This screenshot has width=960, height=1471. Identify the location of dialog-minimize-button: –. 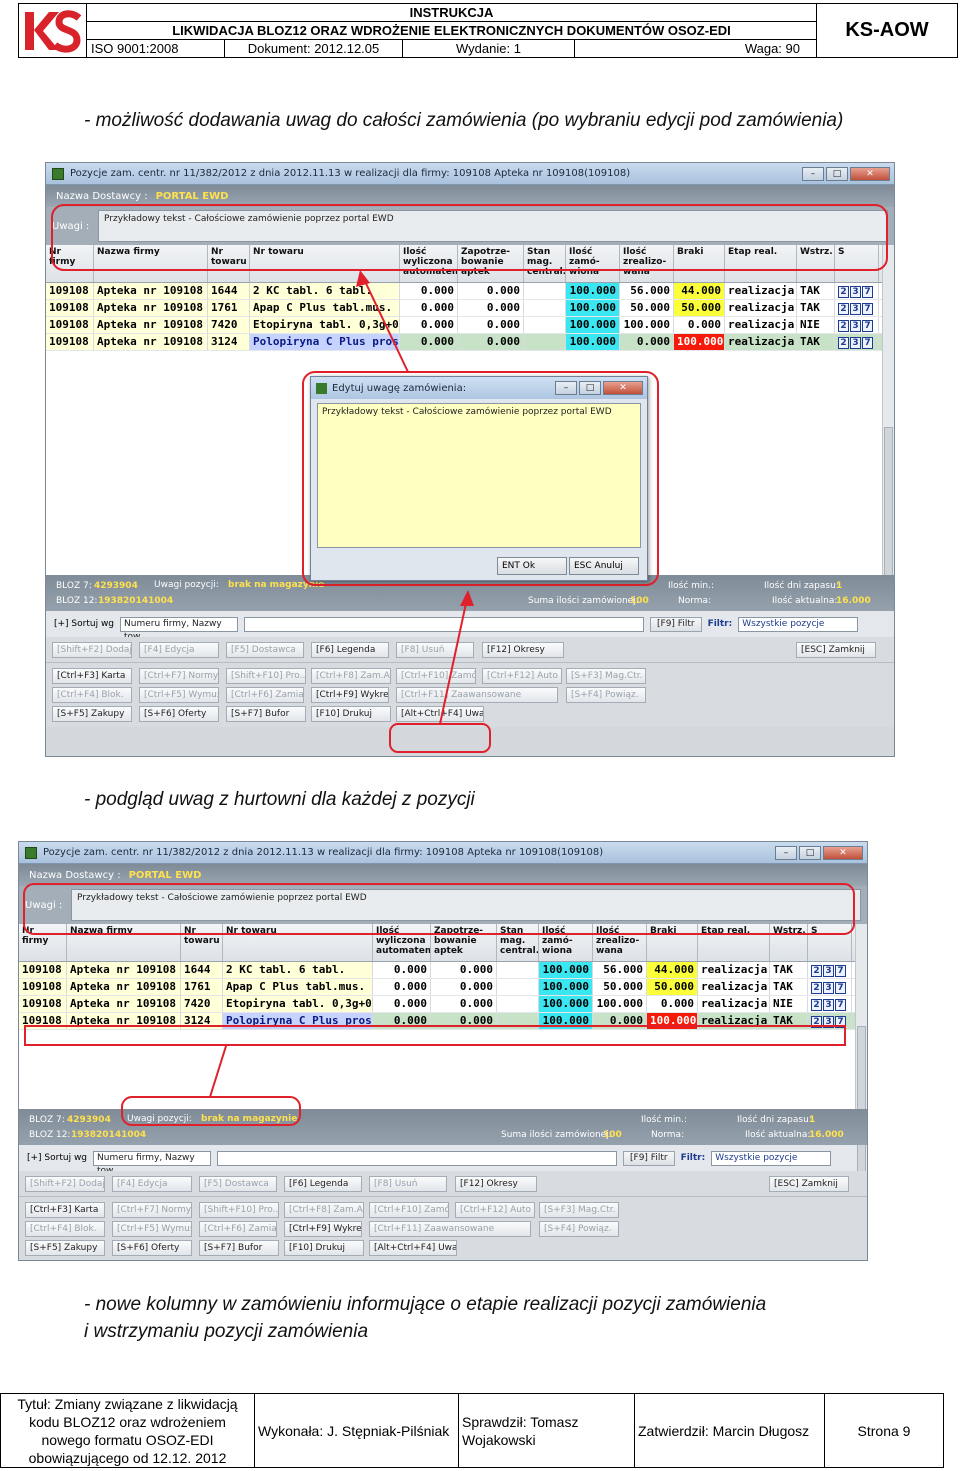
(566, 388).